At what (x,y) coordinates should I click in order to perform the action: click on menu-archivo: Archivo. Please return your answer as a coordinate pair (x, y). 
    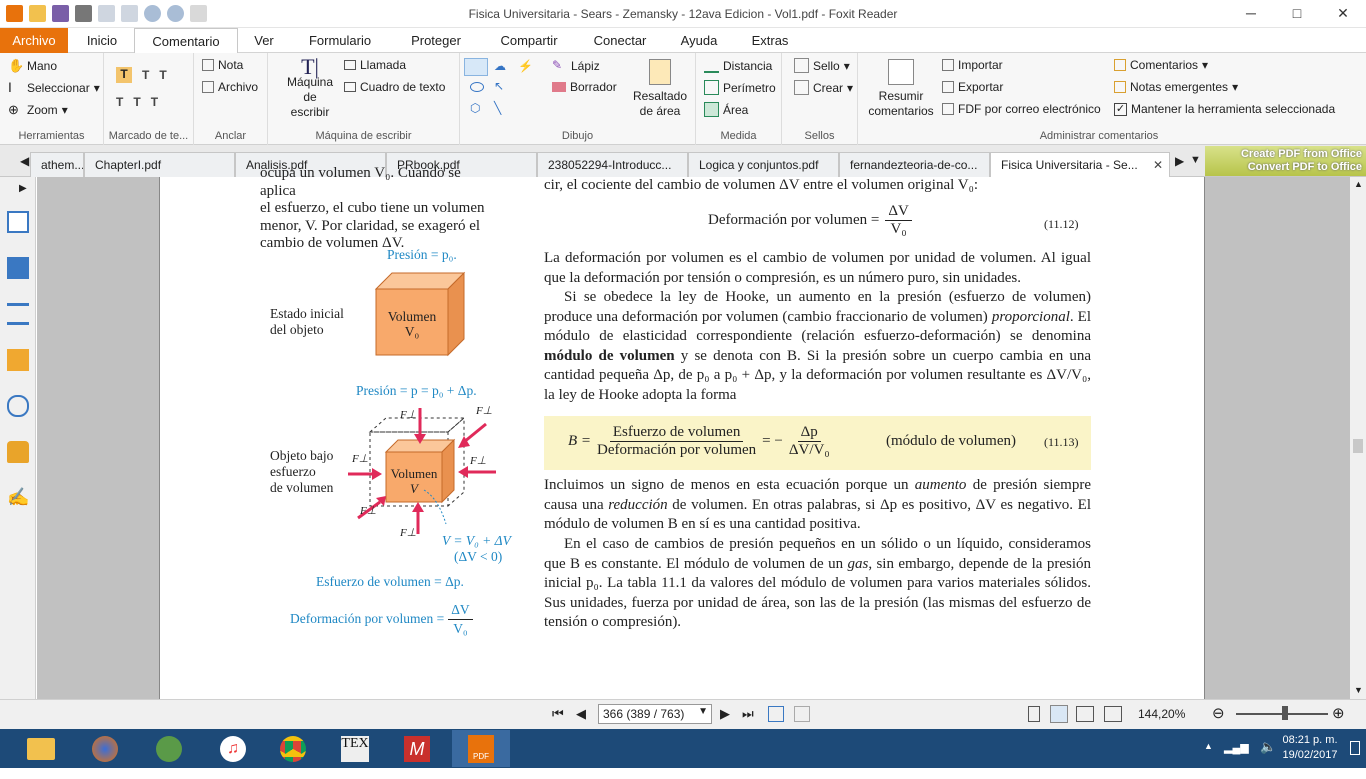
    Looking at the image, I should click on (34, 40).